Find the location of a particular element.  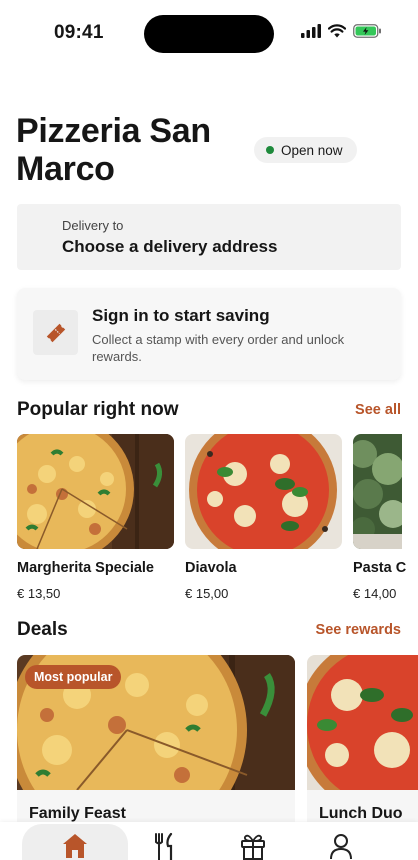

bottom-nav is located at coordinates (209, 841).